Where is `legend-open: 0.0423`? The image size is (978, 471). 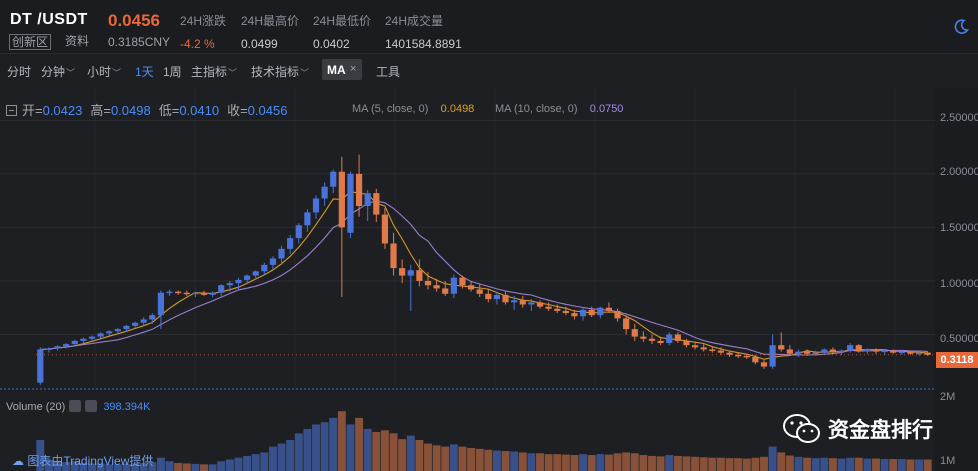
legend-open: 0.0423 is located at coordinates (62, 110).